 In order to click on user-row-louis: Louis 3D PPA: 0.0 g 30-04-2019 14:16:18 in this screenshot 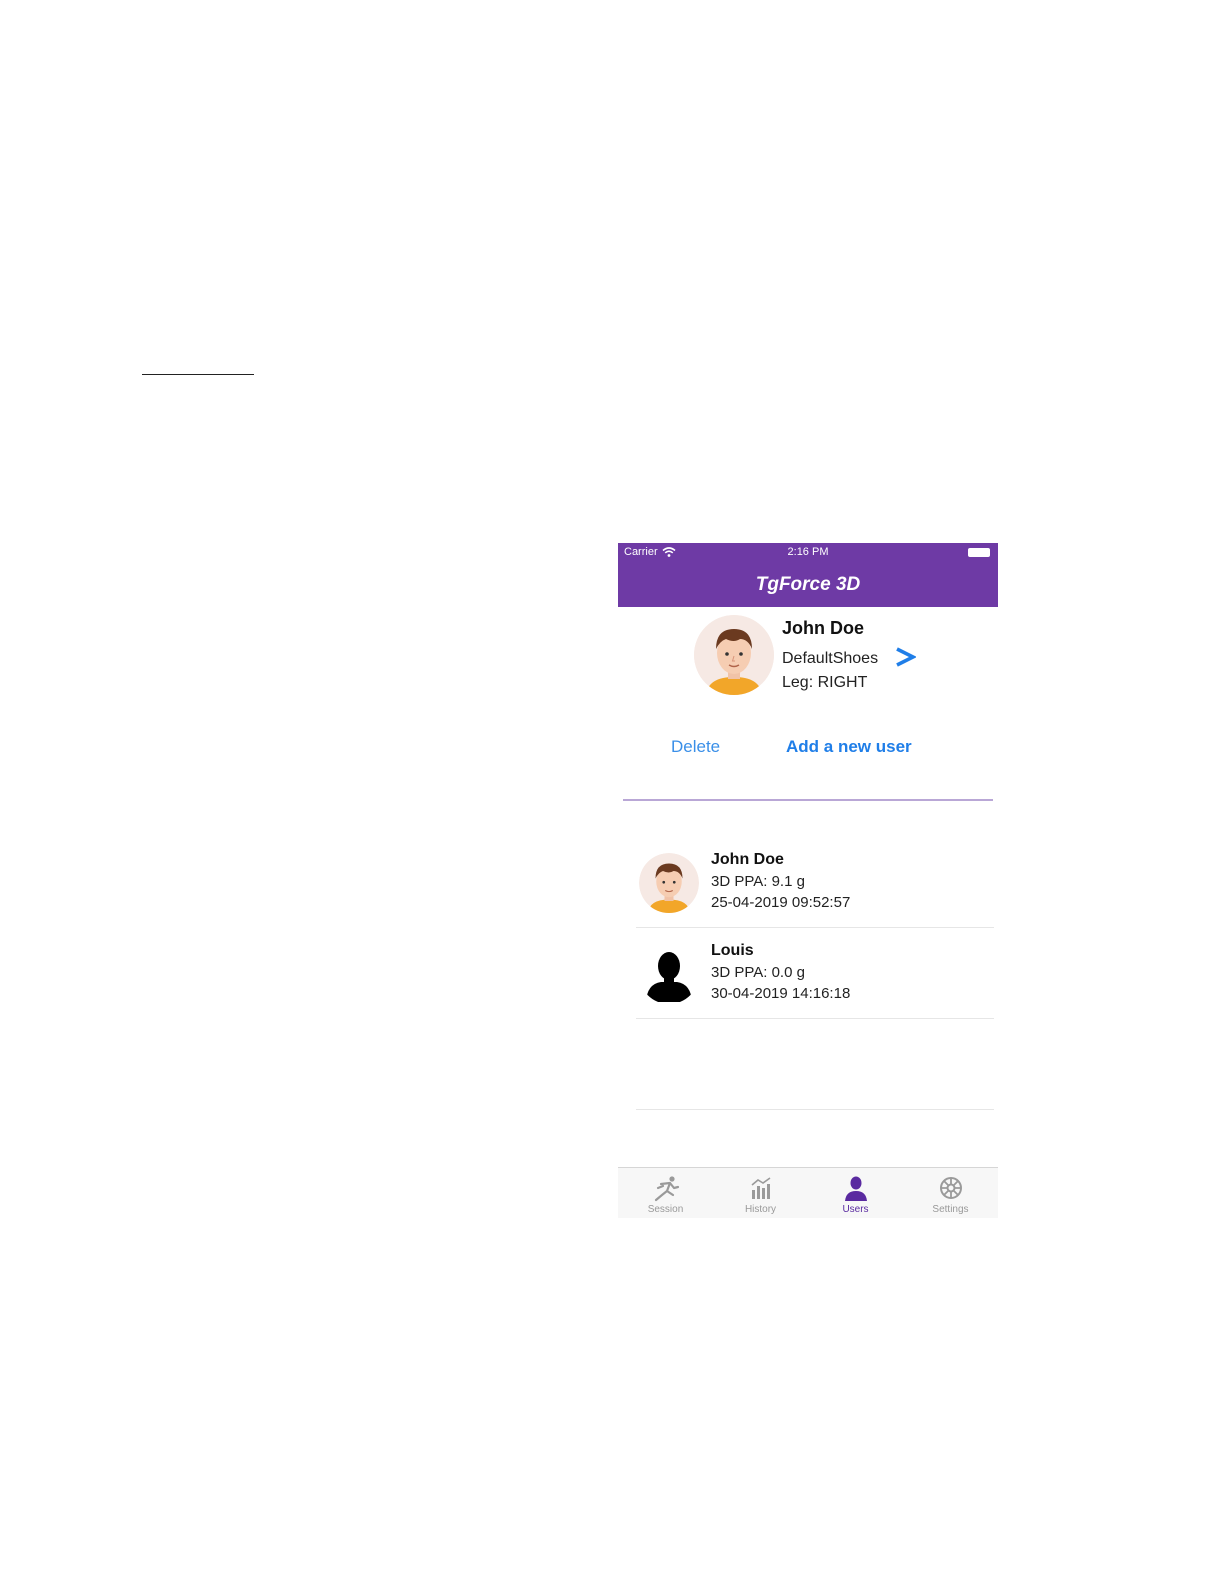, I will do `click(815, 973)`.